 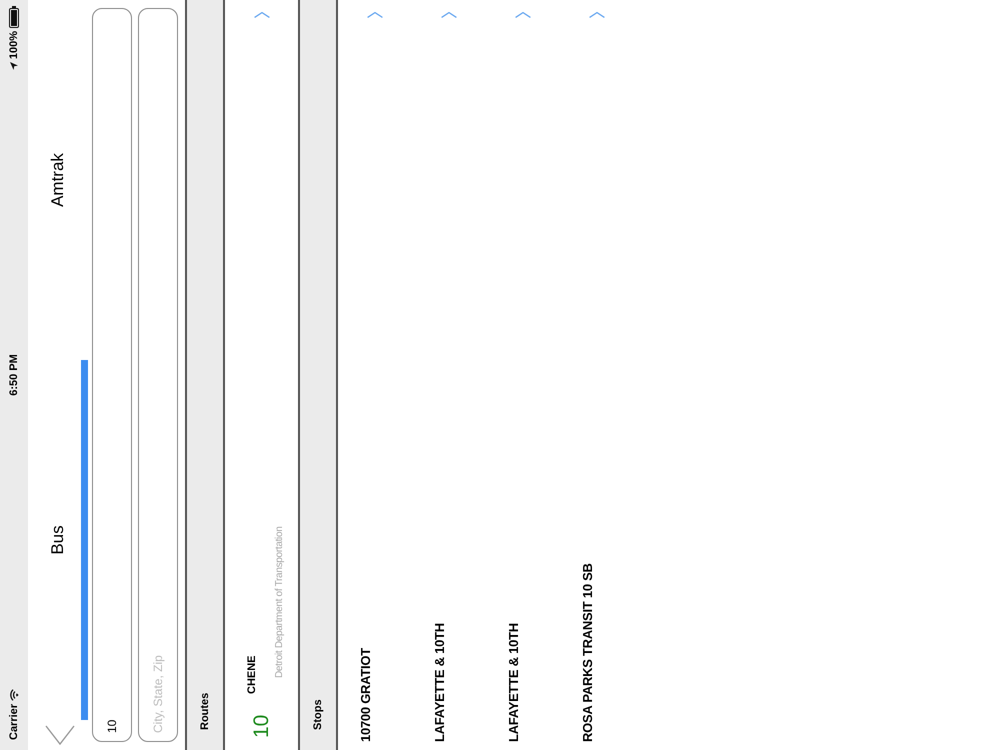 What do you see at coordinates (14, 66) in the screenshot?
I see `location-arrow-icon` at bounding box center [14, 66].